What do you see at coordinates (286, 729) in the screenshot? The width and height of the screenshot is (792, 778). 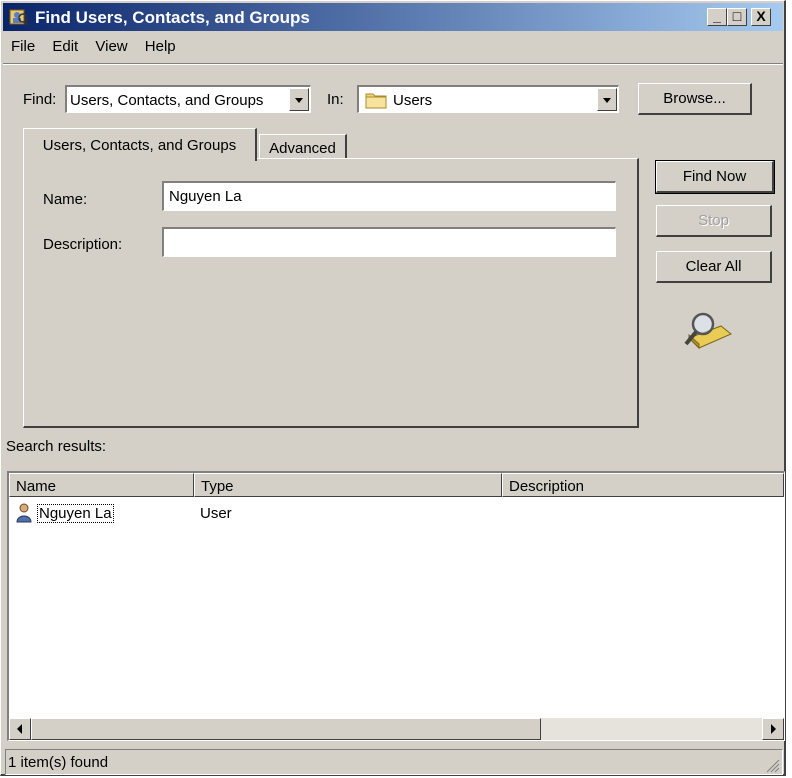 I see `scroll-thumb` at bounding box center [286, 729].